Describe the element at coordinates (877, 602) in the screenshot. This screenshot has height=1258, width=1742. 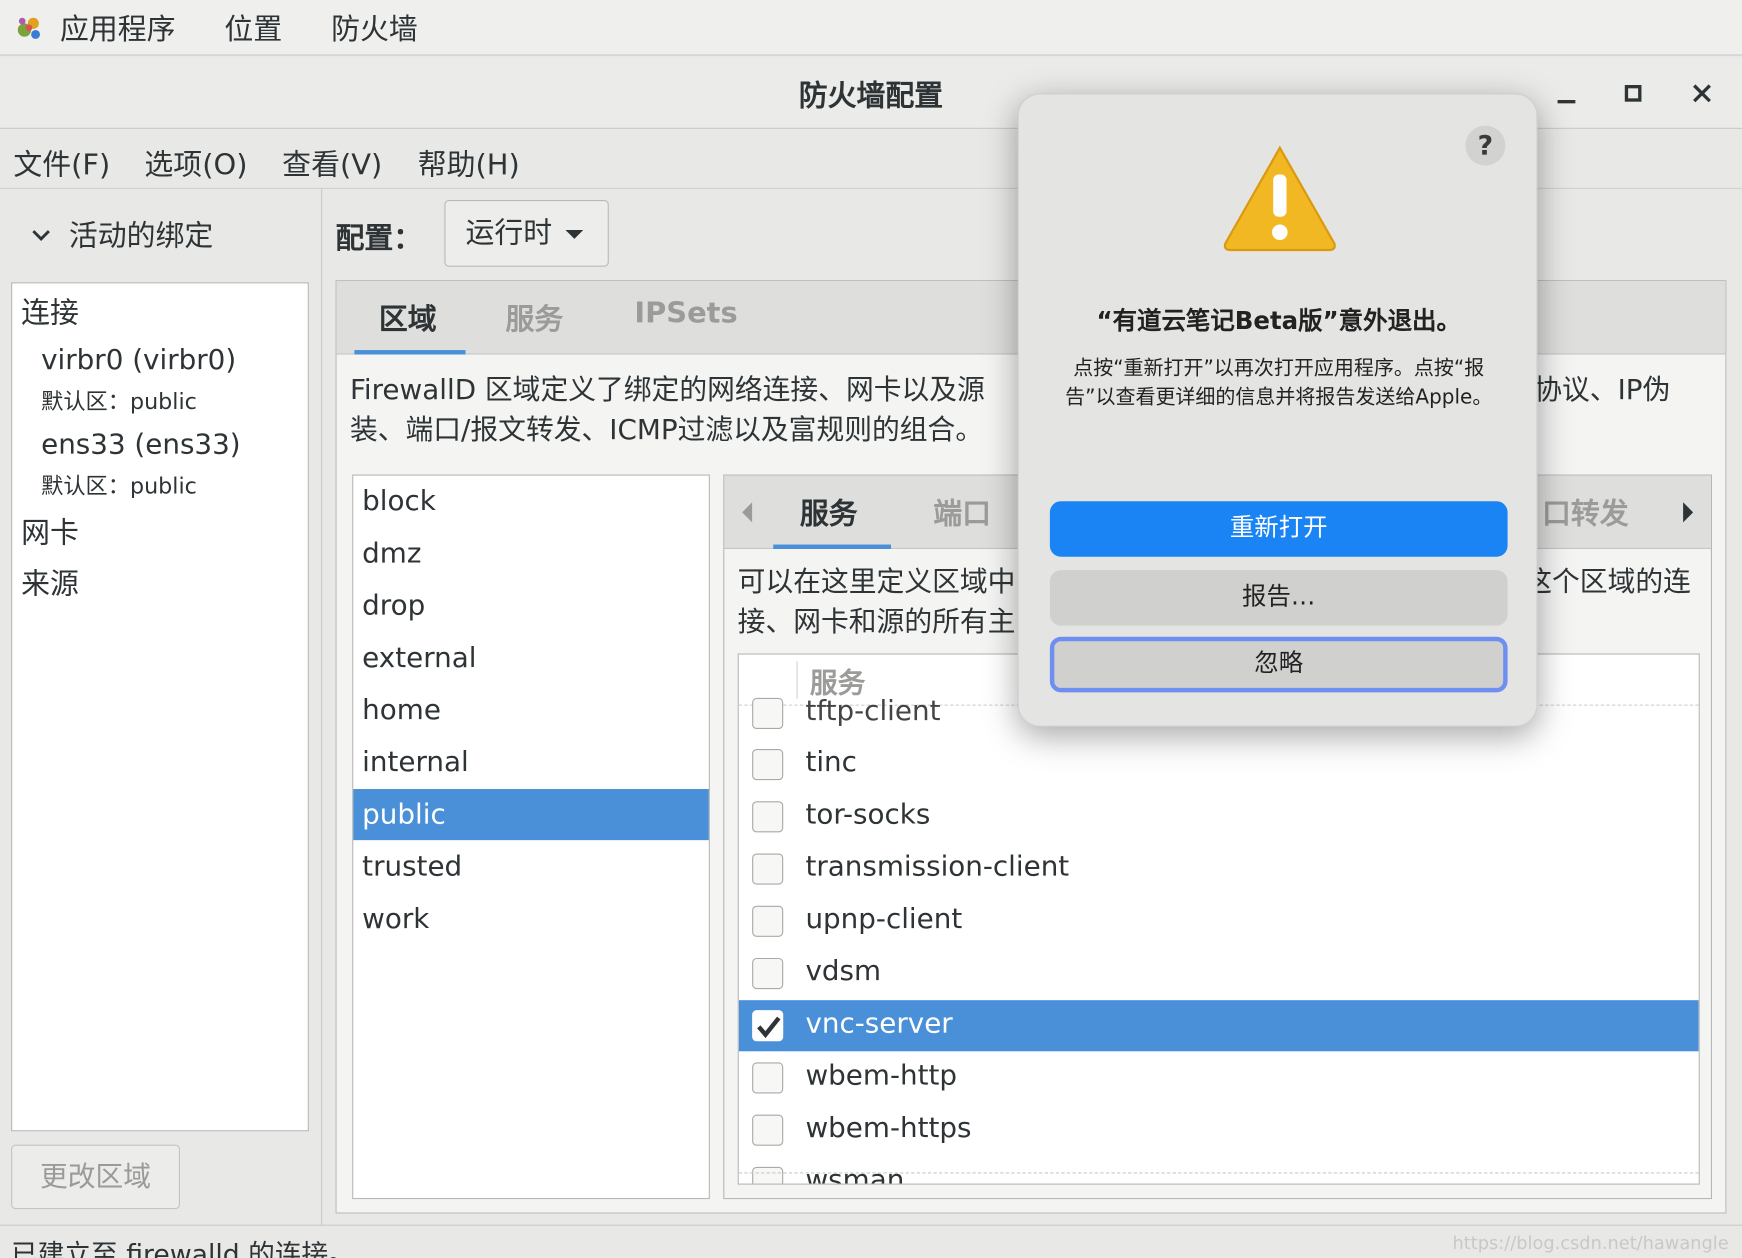
I see `services-description: 可以在这里定义区域中 接、网卡和源的所有主` at that location.